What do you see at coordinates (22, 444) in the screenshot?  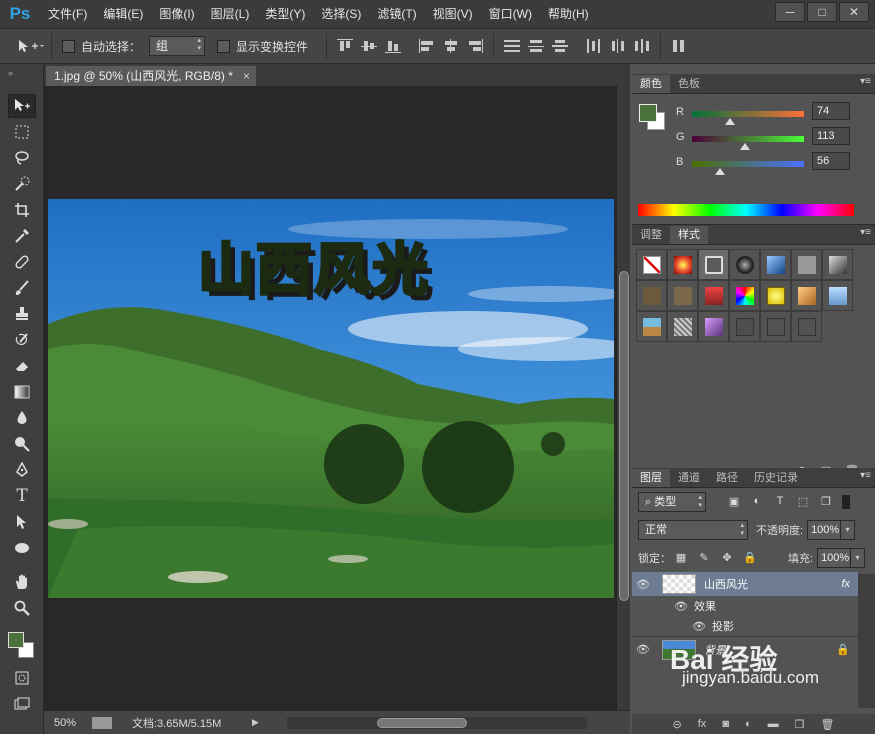 I see `dodge-tool-icon` at bounding box center [22, 444].